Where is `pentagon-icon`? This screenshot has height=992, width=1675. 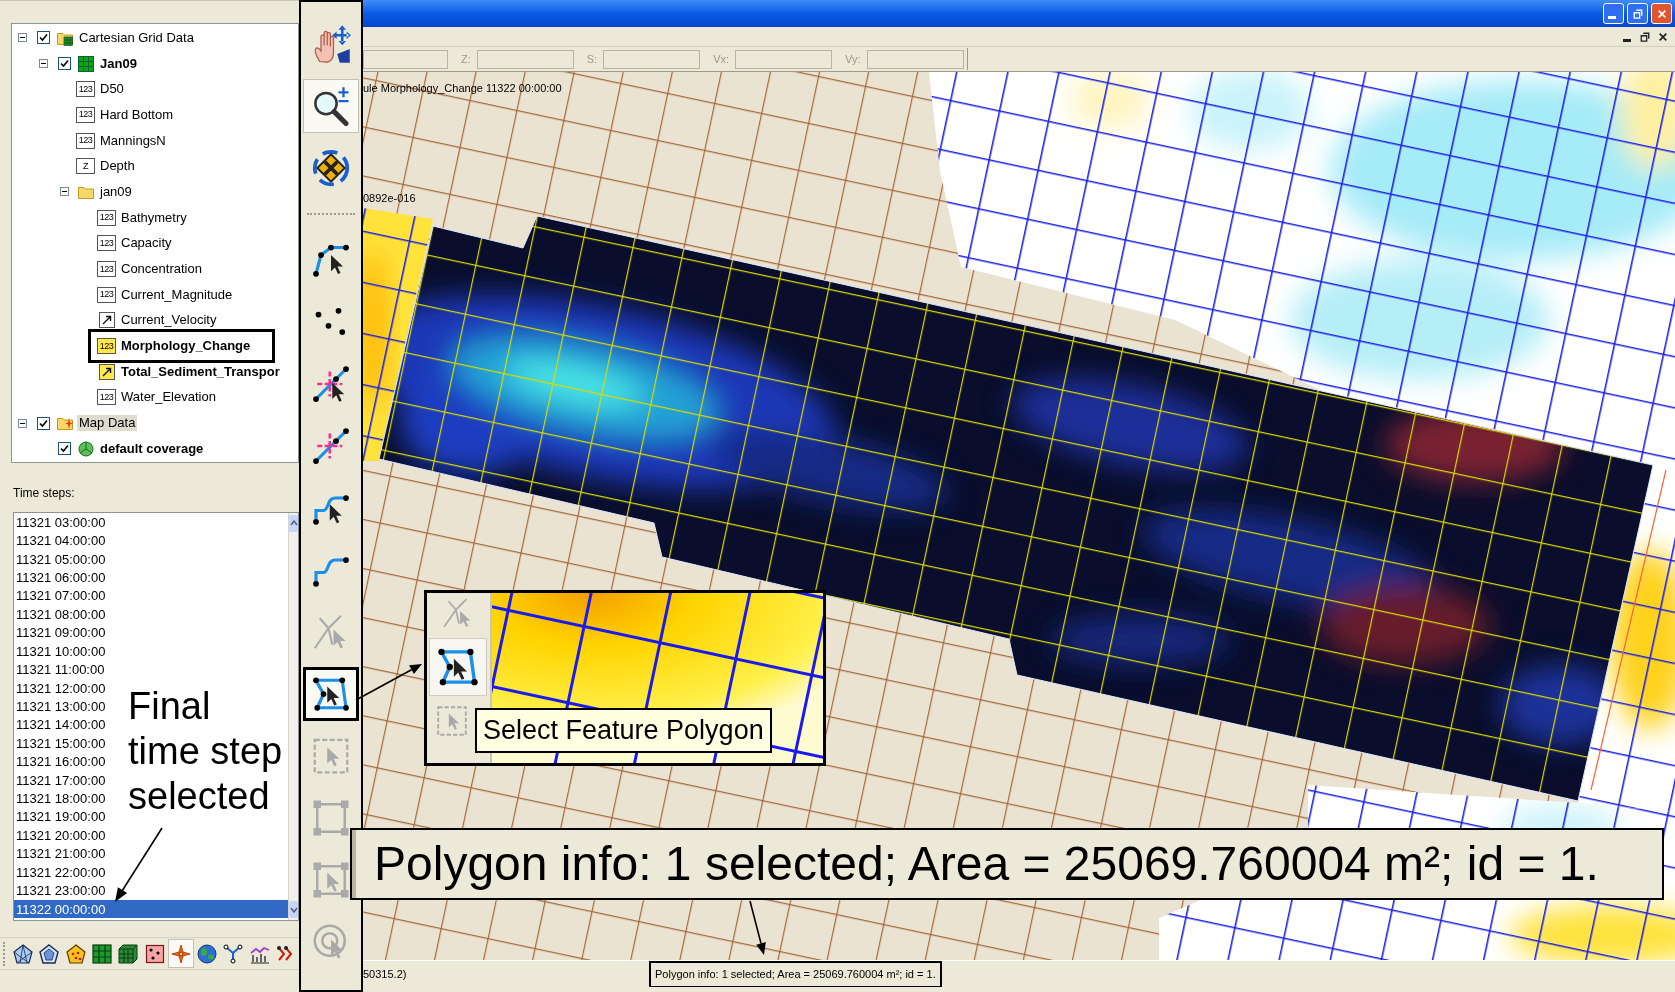 pentagon-icon is located at coordinates (49, 953).